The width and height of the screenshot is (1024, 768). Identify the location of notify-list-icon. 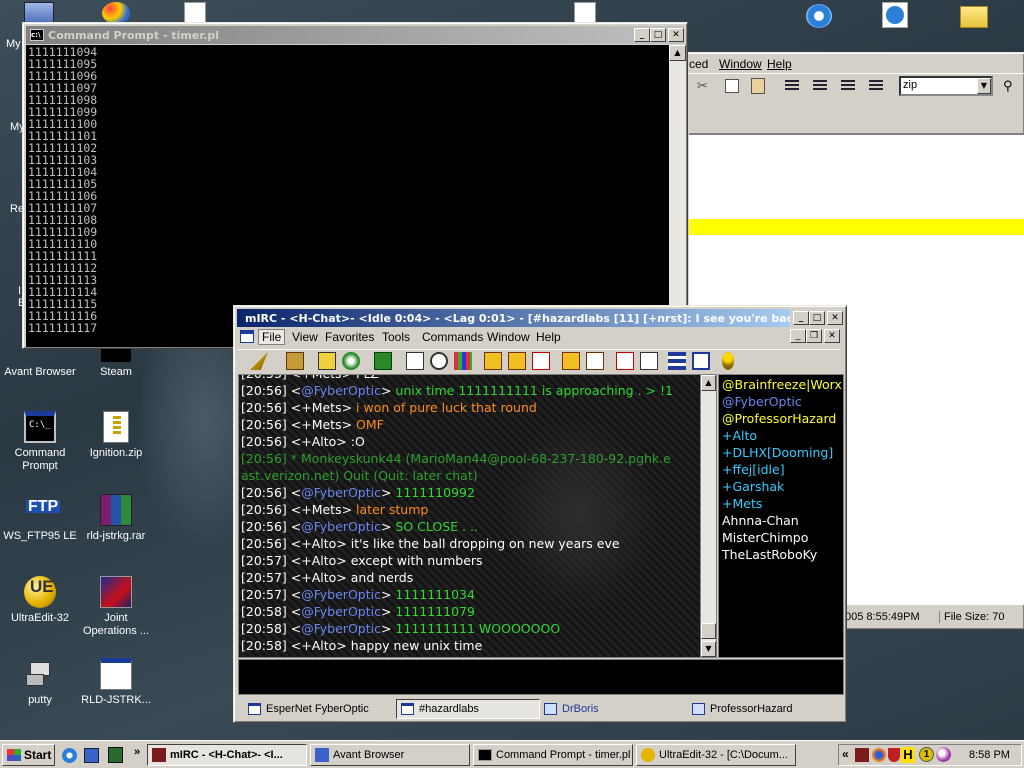
(493, 361).